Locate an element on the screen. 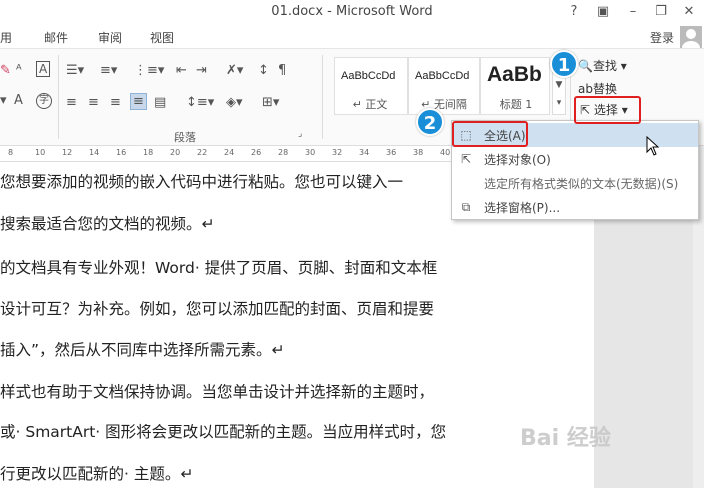 This screenshot has height=488, width=704. style-heading-1: AaBb 标题 1 is located at coordinates (515, 86).